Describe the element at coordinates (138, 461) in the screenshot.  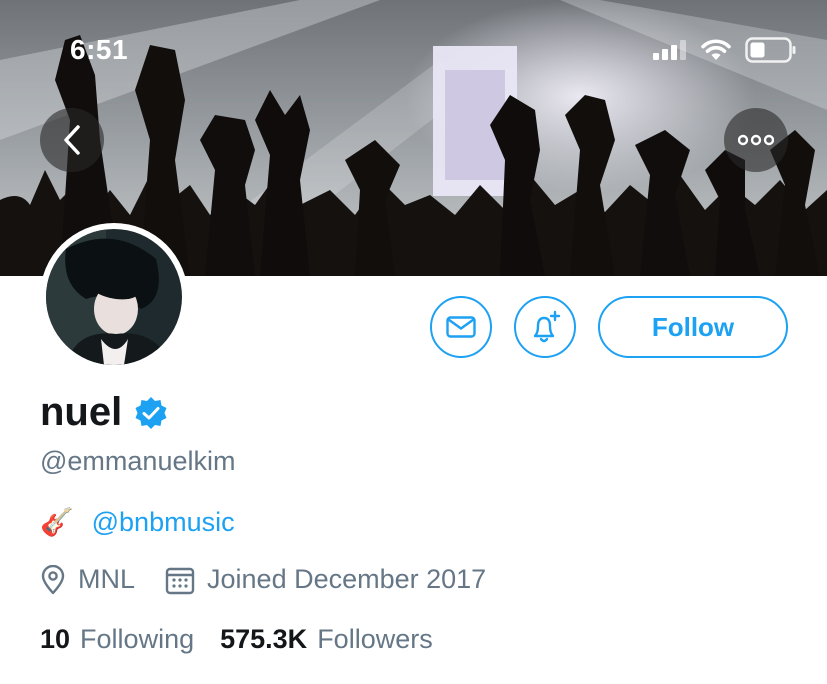
I see `profile-handle: @emmanuelkim` at that location.